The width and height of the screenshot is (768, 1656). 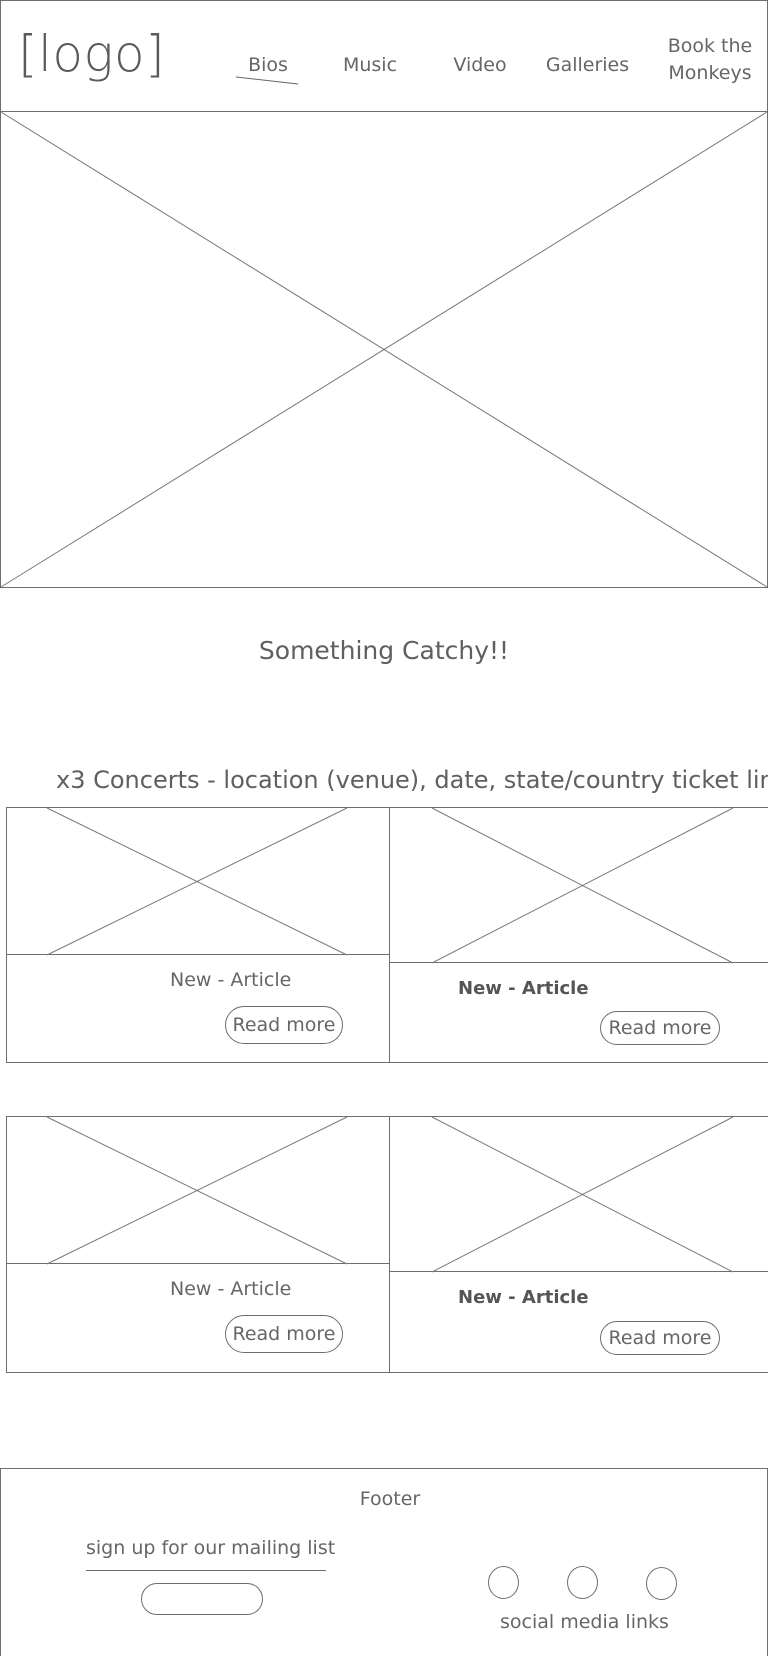 What do you see at coordinates (91, 54) in the screenshot?
I see `logo-placeholder: [logo]` at bounding box center [91, 54].